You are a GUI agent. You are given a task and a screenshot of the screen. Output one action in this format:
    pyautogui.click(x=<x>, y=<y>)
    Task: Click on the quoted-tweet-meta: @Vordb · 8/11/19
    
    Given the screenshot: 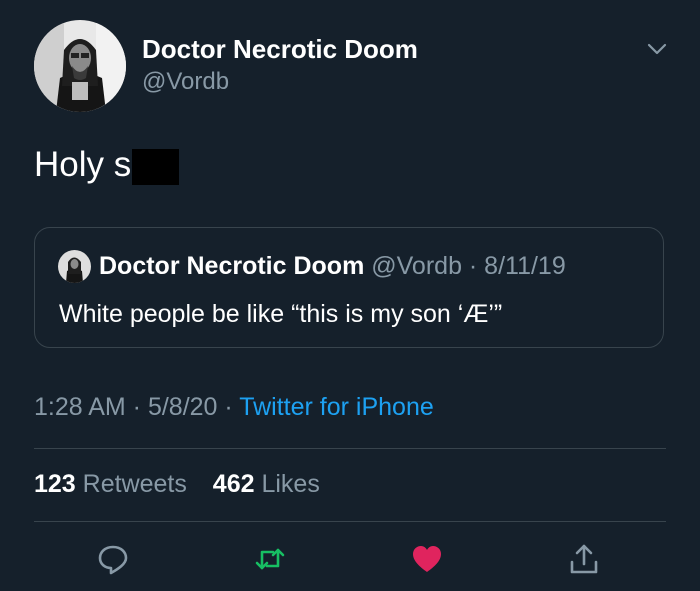 What is the action you would take?
    pyautogui.click(x=465, y=266)
    